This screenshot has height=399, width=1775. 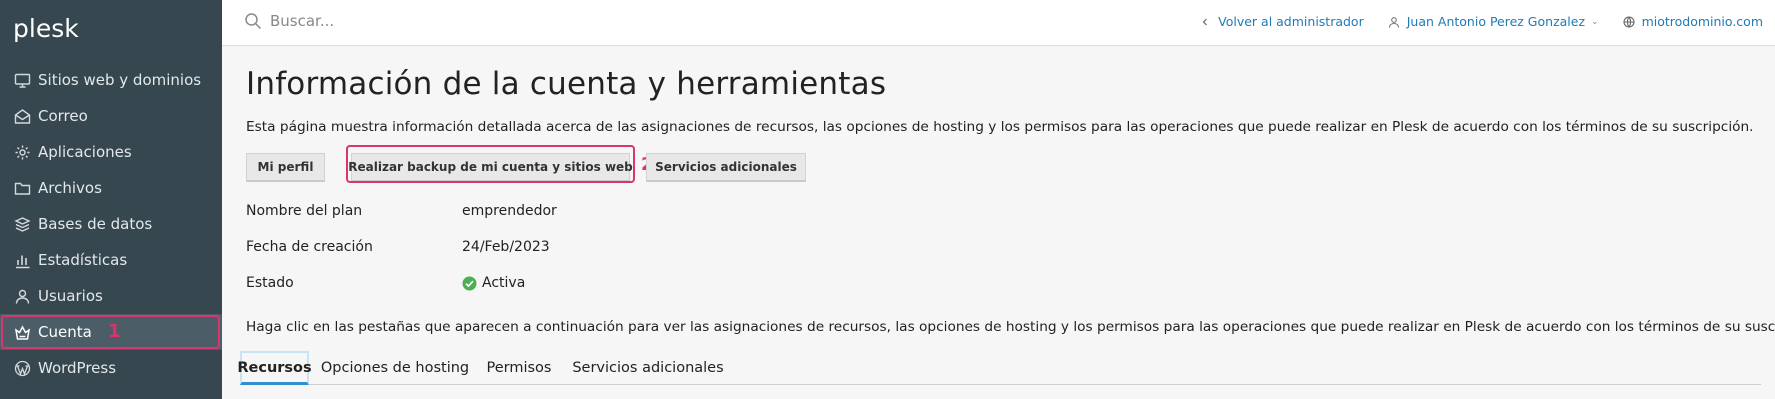 What do you see at coordinates (1702, 21) in the screenshot?
I see `domain-name: miotrodominio.com` at bounding box center [1702, 21].